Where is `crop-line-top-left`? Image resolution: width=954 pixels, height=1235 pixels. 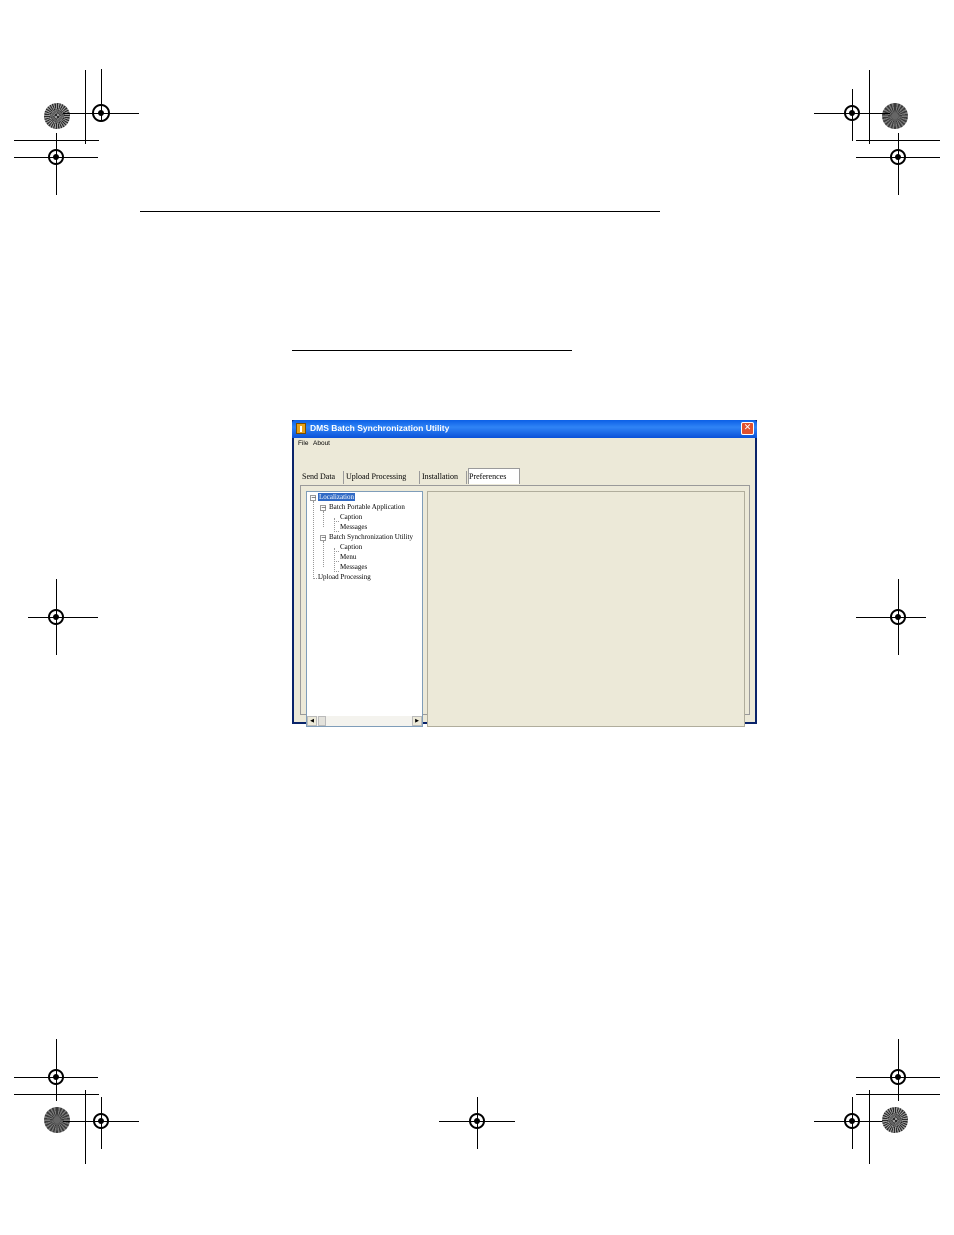 crop-line-top-left is located at coordinates (85, 107).